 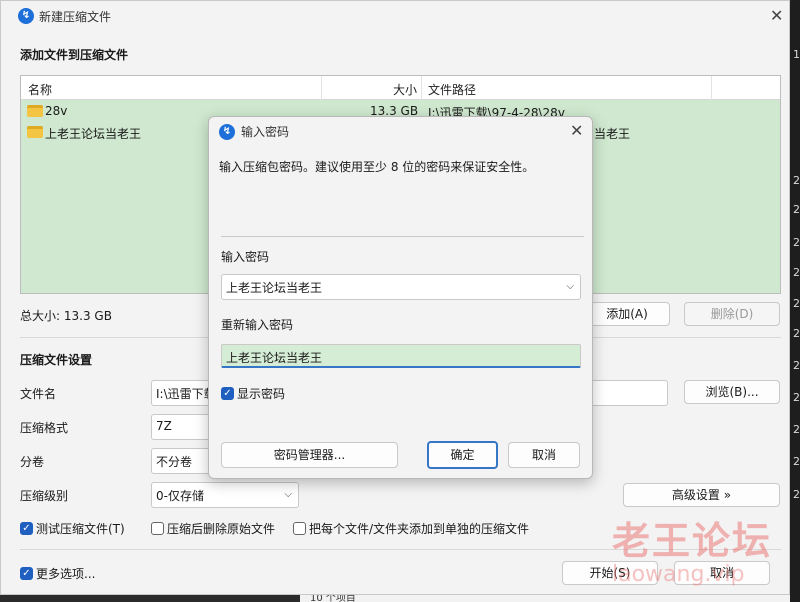 What do you see at coordinates (377, 167) in the screenshot?
I see `dialog-description: 输入压缩包密码。建议使用至少 8 位的密码来保证安全性。` at bounding box center [377, 167].